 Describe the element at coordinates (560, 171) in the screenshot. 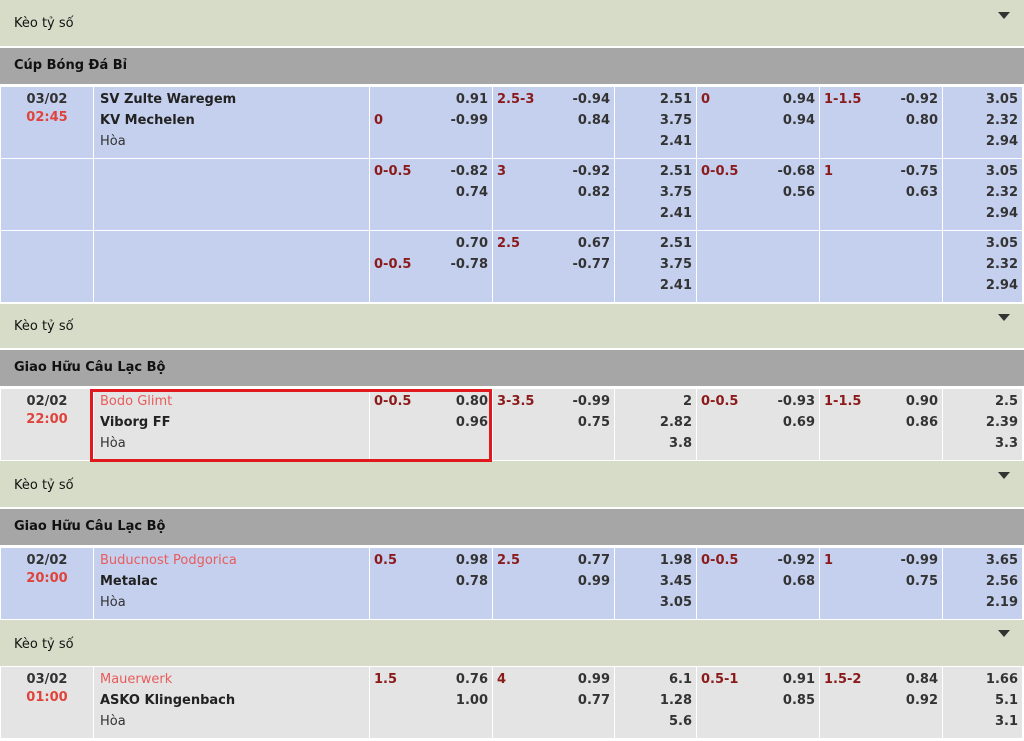

I see `over-odds: -0.92` at that location.